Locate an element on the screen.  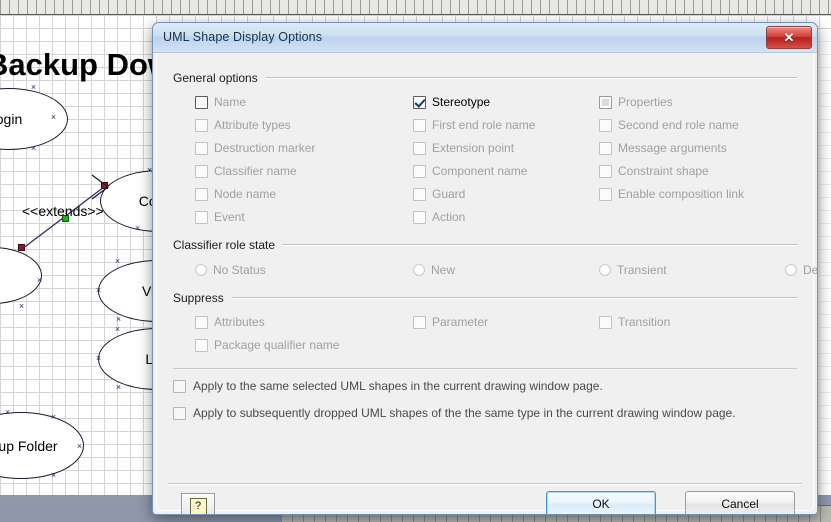
classifier-role-state-header: Classifier role state is located at coordinates (485, 245).